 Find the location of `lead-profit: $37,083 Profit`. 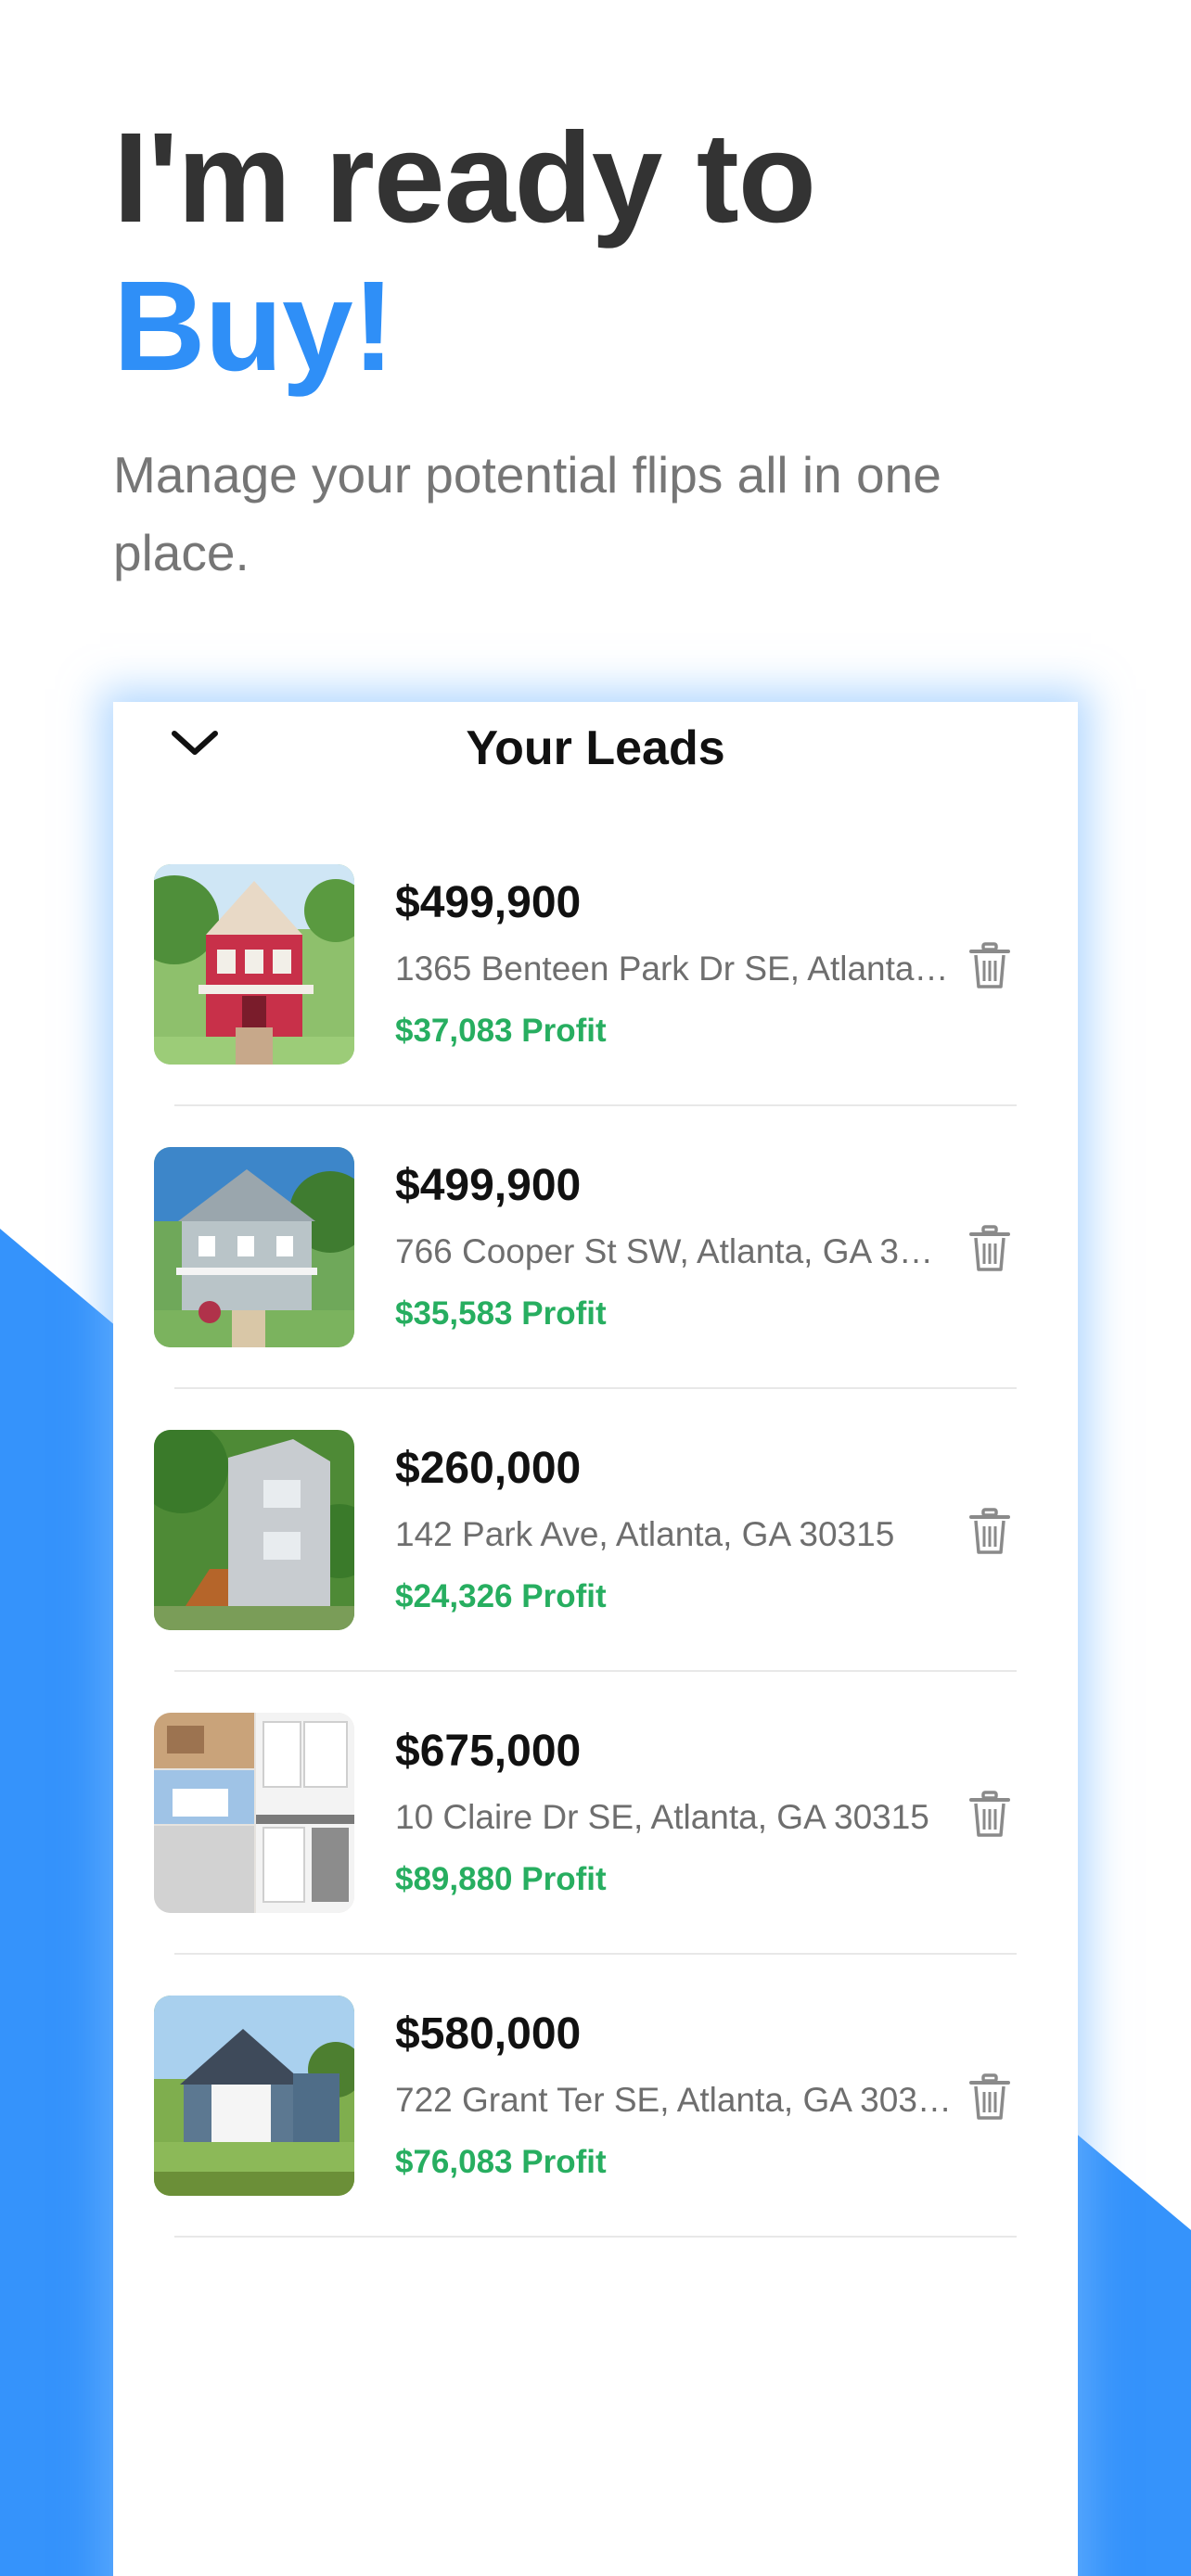

lead-profit: $37,083 Profit is located at coordinates (501, 1031).